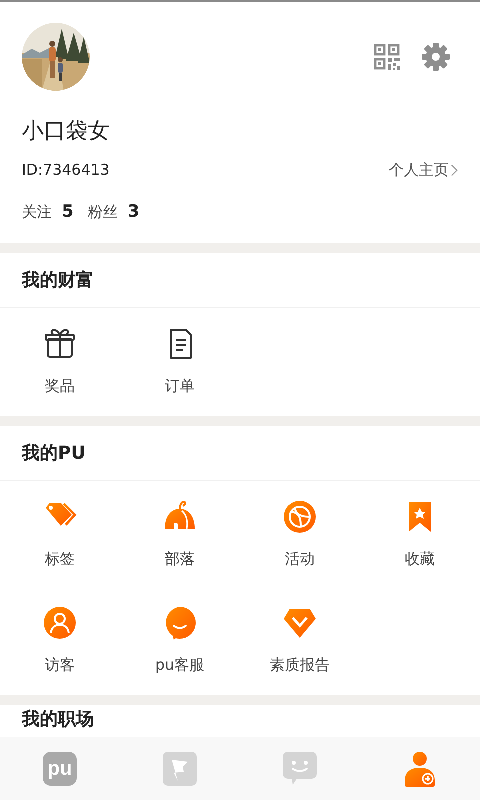 This screenshot has height=800, width=480. I want to click on menu-item-label: 活动, so click(300, 559).